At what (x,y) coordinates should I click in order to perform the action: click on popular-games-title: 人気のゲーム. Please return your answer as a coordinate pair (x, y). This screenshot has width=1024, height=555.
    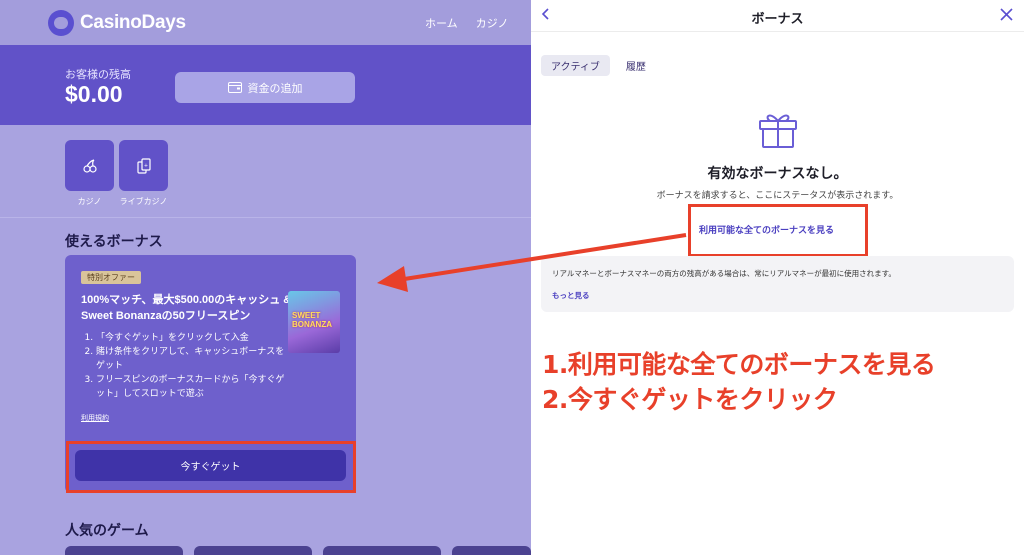
    Looking at the image, I should click on (107, 531).